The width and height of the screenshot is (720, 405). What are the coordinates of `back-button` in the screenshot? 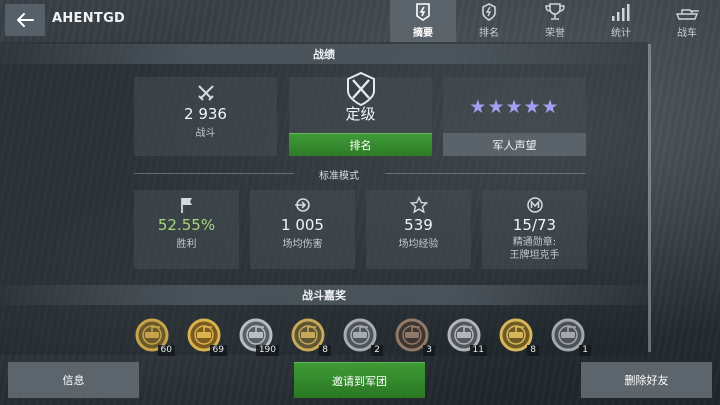 It's located at (25, 20).